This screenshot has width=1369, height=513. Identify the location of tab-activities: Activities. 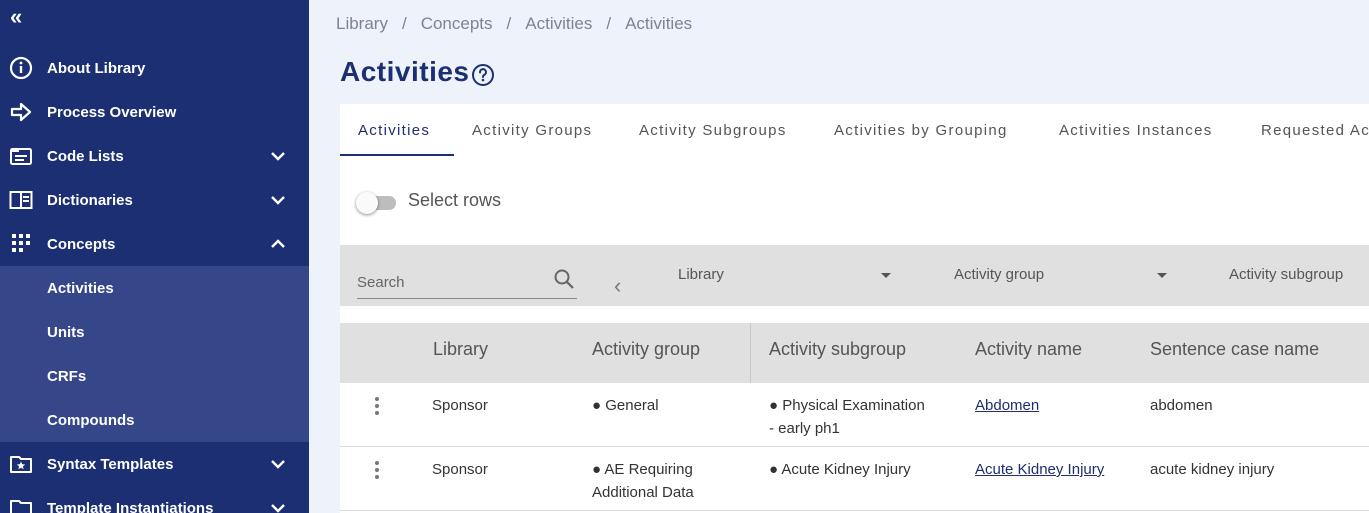
(394, 130).